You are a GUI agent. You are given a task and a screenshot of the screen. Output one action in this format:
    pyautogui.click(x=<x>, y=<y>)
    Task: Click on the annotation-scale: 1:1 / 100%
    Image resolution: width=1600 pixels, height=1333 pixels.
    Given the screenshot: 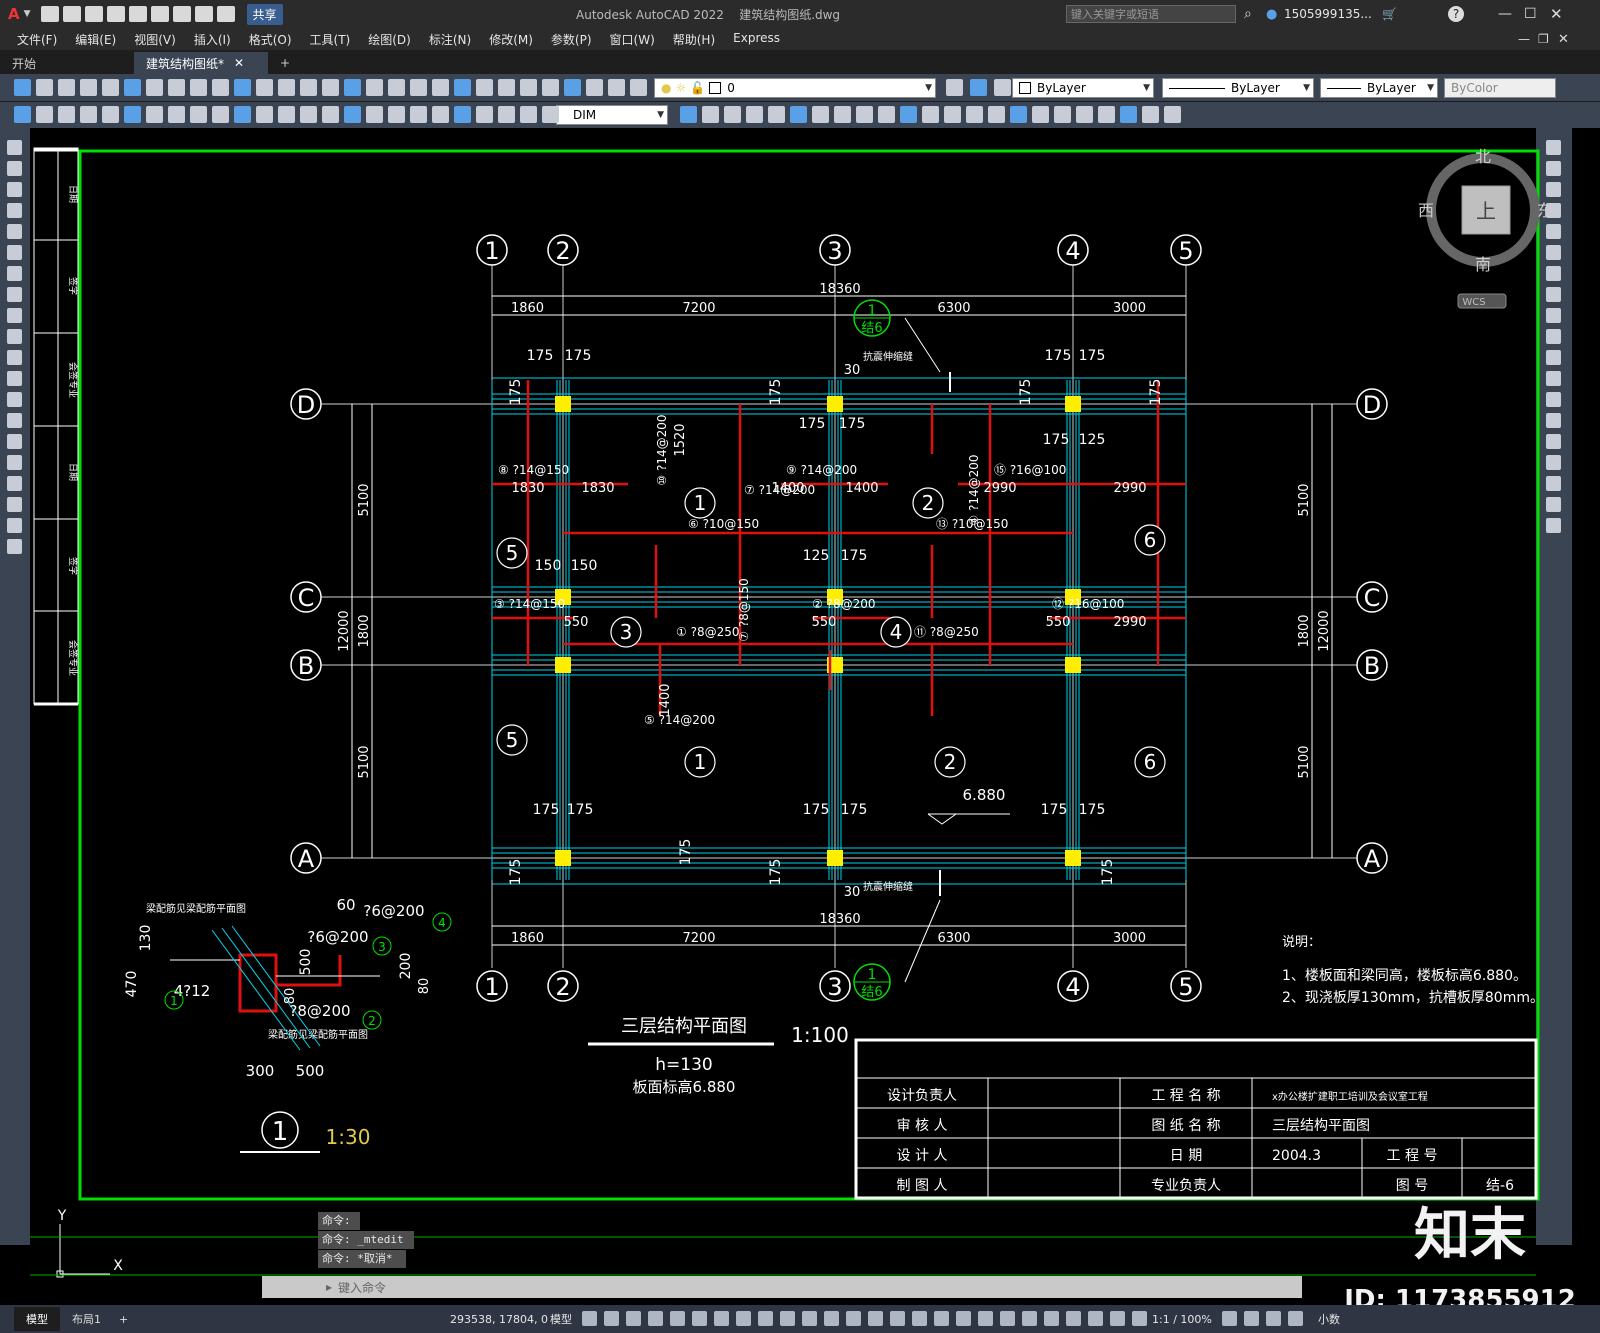 What is the action you would take?
    pyautogui.click(x=1182, y=1319)
    